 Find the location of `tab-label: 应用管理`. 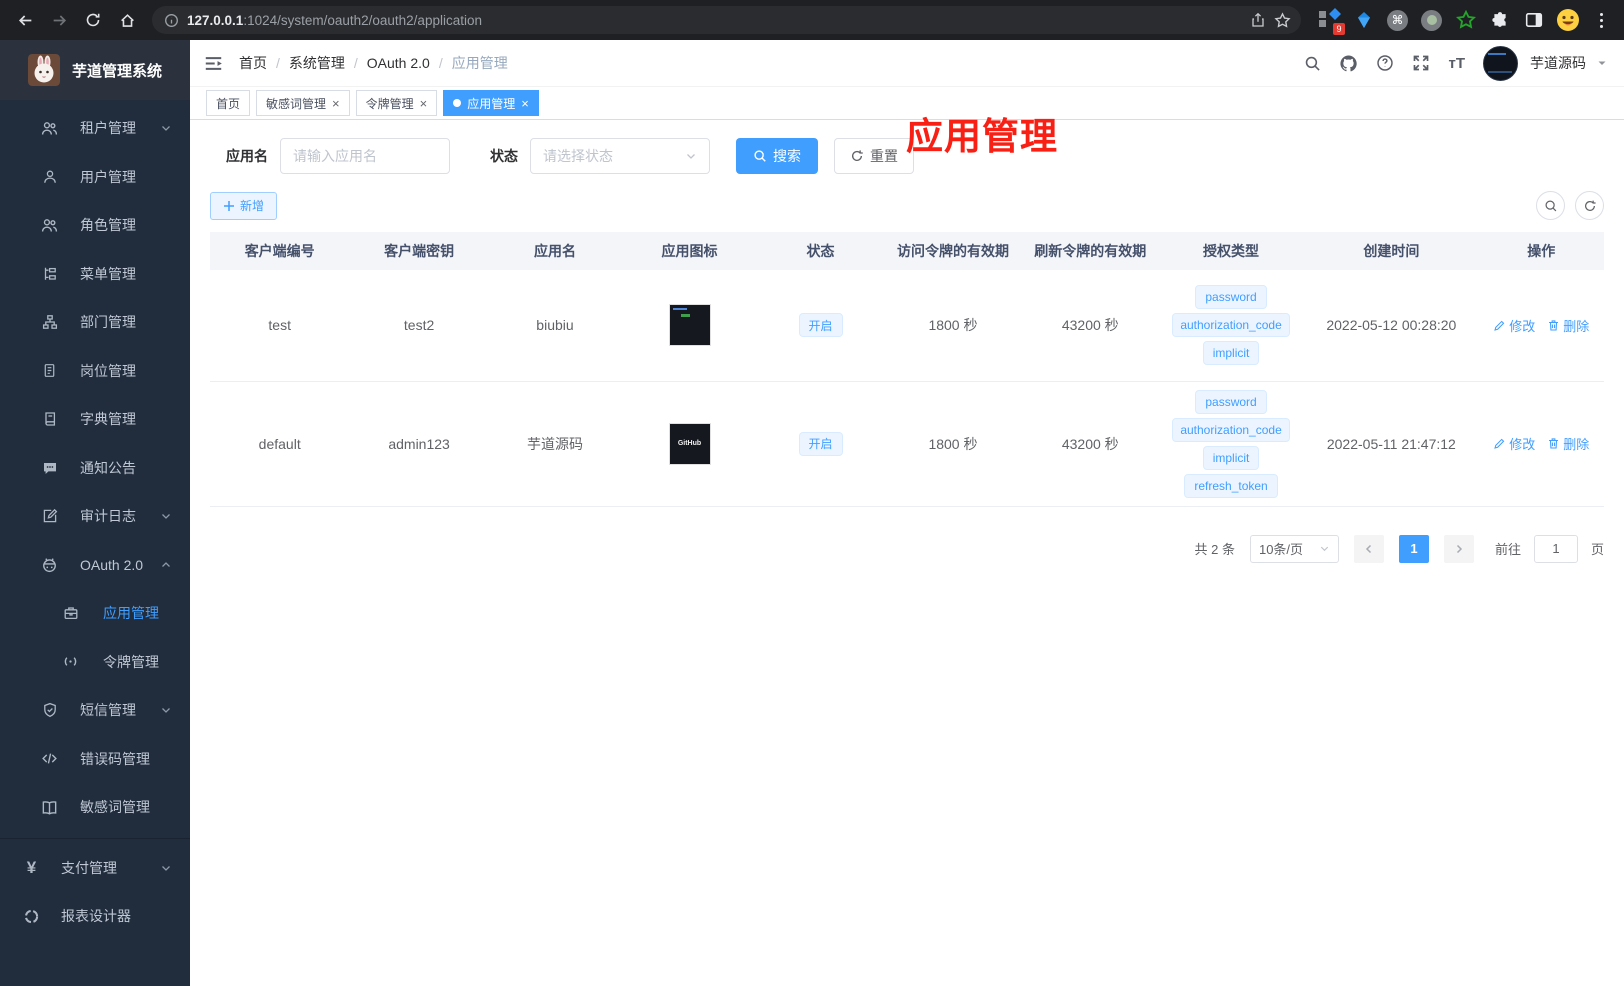

tab-label: 应用管理 is located at coordinates (491, 103).